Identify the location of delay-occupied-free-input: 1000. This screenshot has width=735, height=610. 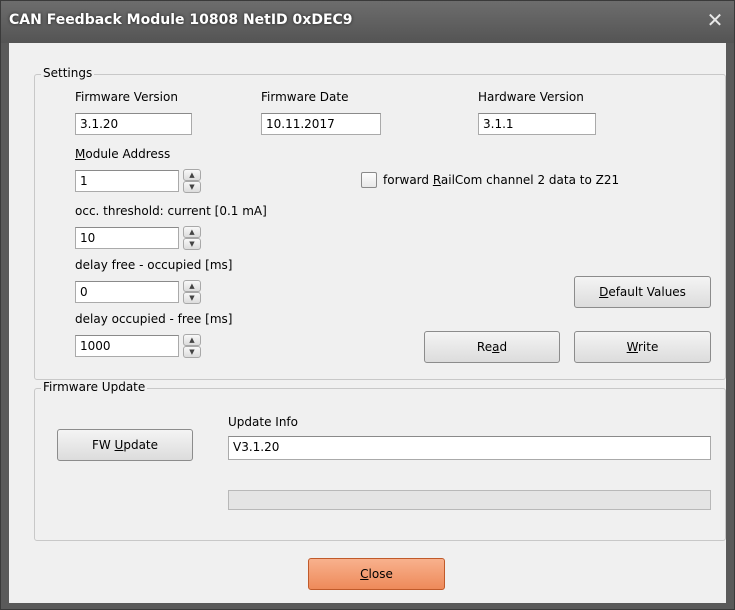
(127, 346).